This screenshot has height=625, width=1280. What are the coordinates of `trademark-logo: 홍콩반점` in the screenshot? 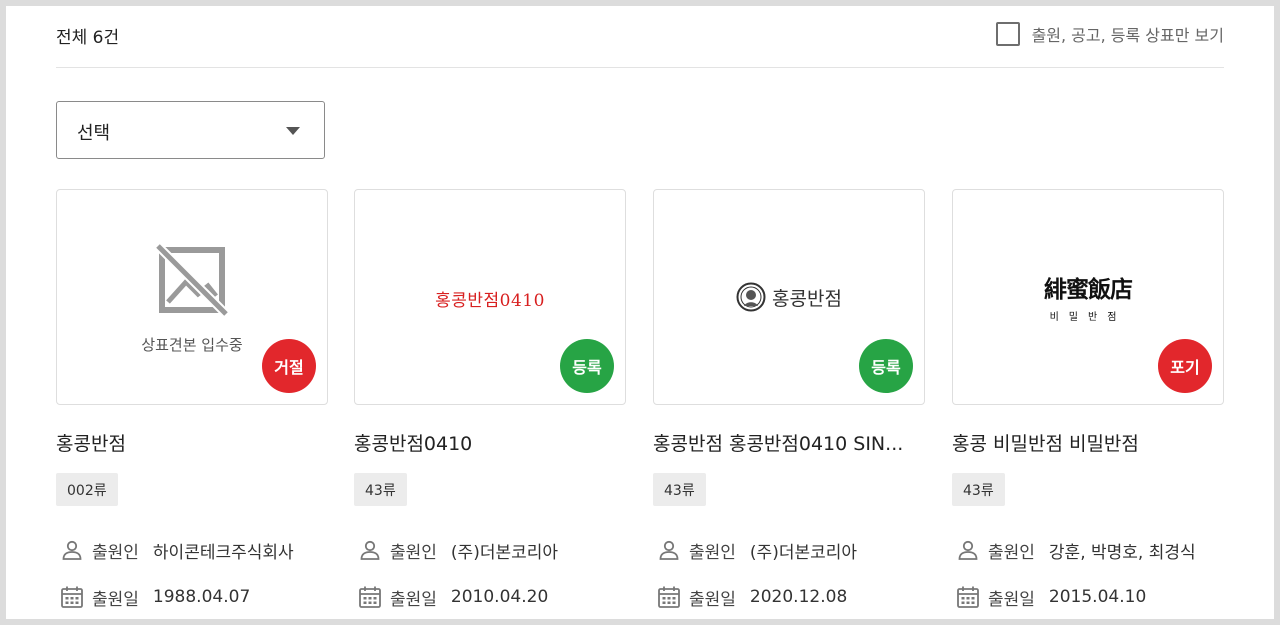 It's located at (789, 297).